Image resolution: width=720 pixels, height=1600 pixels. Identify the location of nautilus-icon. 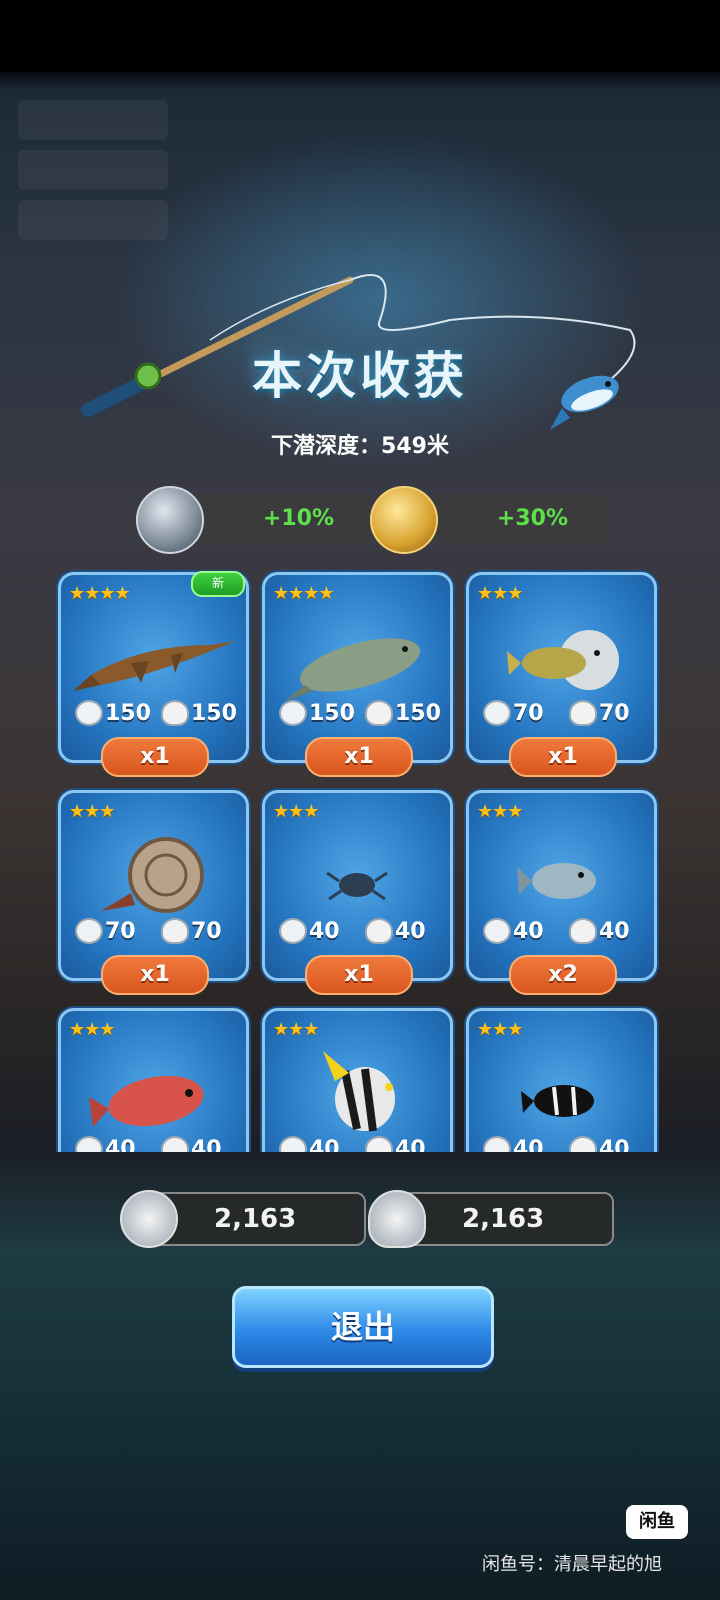
(152, 875).